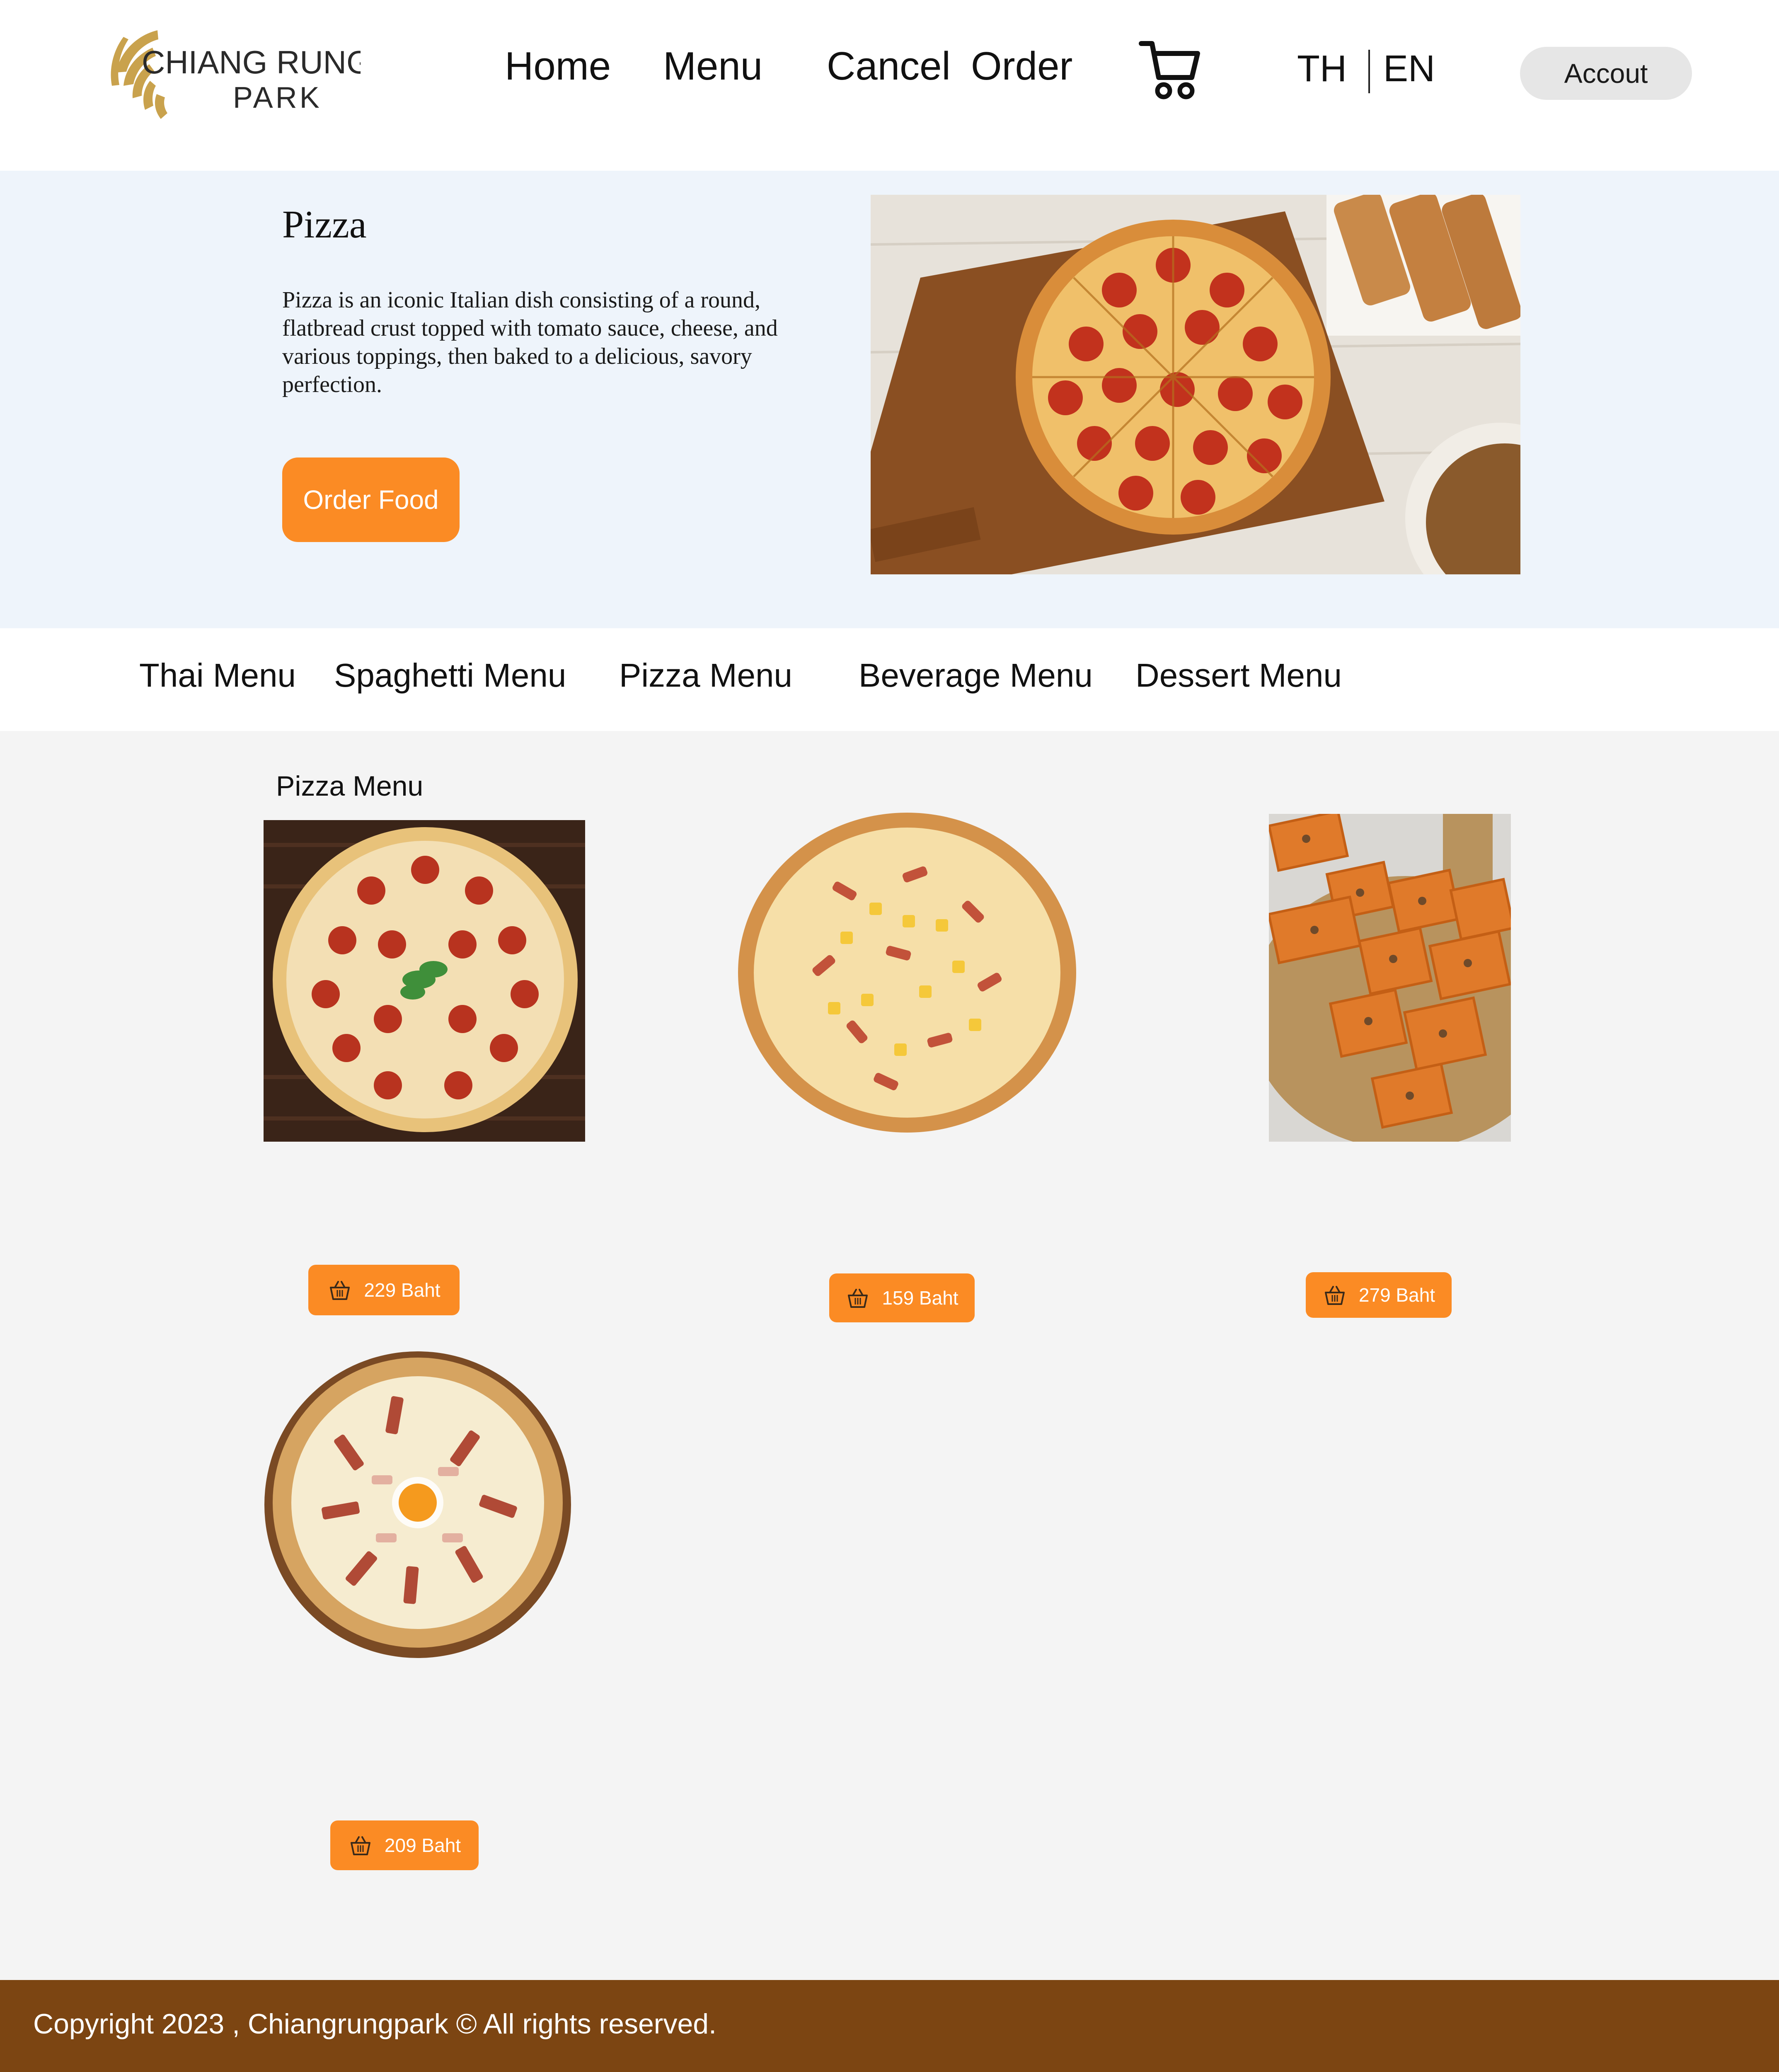 This screenshot has width=1779, height=2072. What do you see at coordinates (1322, 69) in the screenshot?
I see `lang-th: TH` at bounding box center [1322, 69].